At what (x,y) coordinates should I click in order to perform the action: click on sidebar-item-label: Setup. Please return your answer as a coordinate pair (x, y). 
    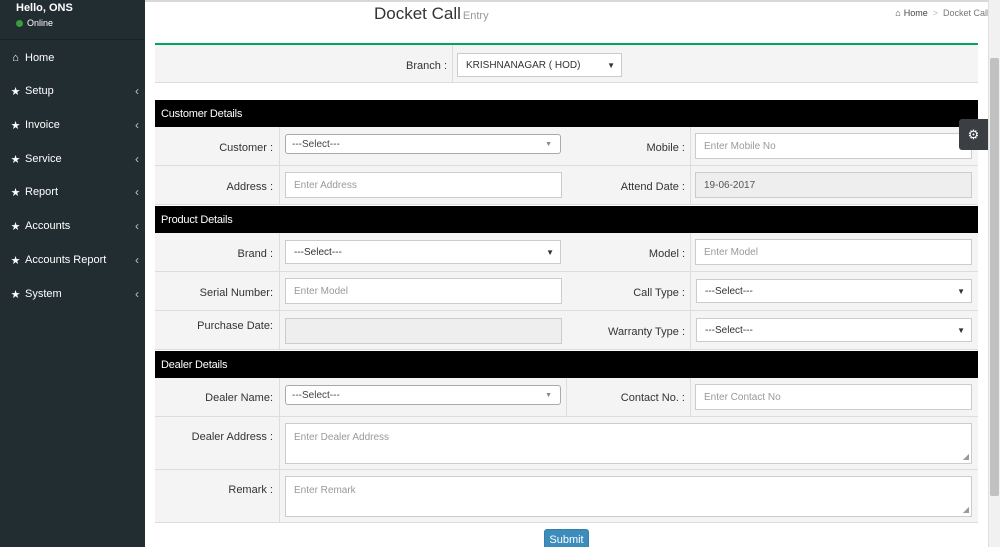
    Looking at the image, I should click on (39, 91).